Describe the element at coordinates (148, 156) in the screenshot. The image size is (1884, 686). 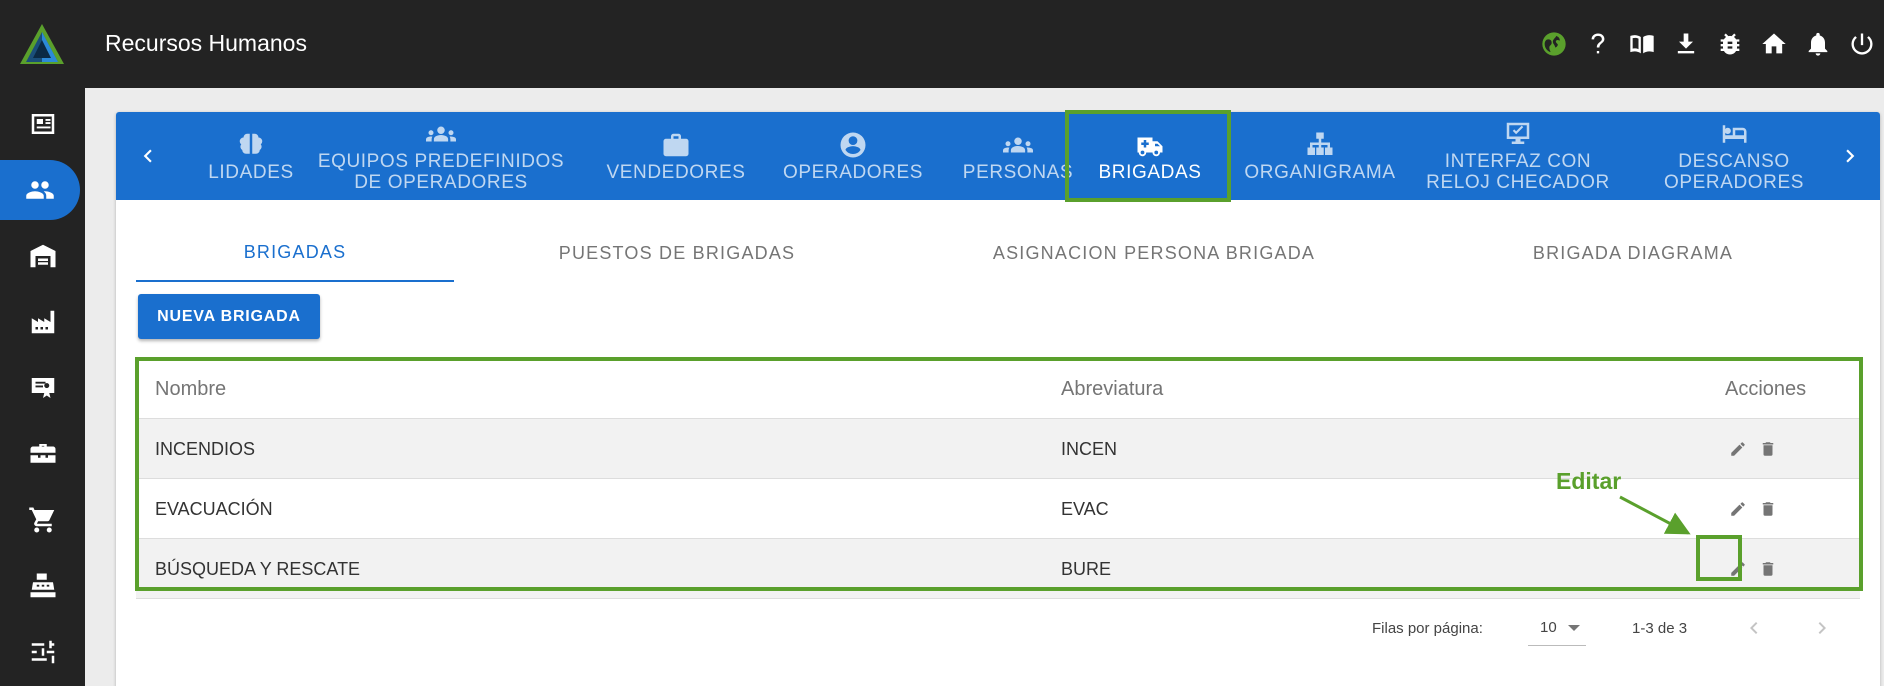
I see `tabs-scroll-left-button` at that location.